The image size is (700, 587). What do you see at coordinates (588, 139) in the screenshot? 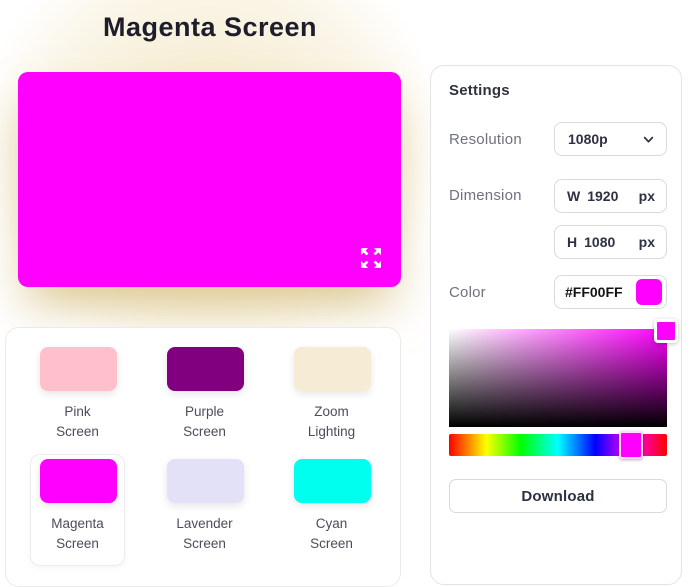
I see `resolution-value: 1080p` at bounding box center [588, 139].